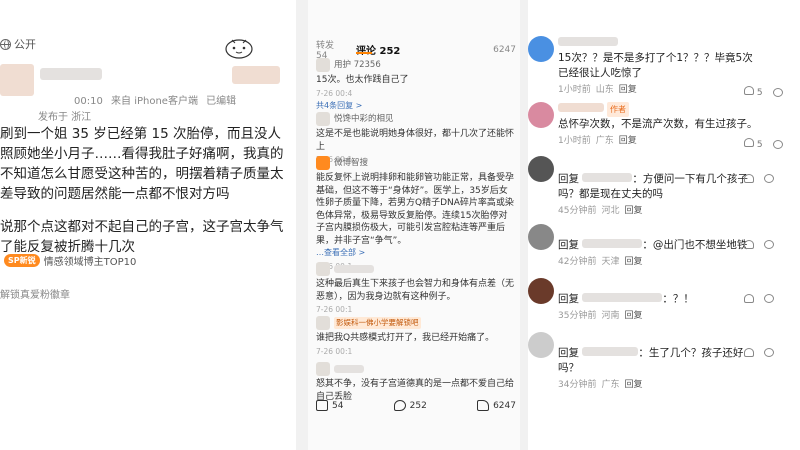 The width and height of the screenshot is (800, 450). I want to click on comment-time: 7-26 00:4, so click(334, 93).